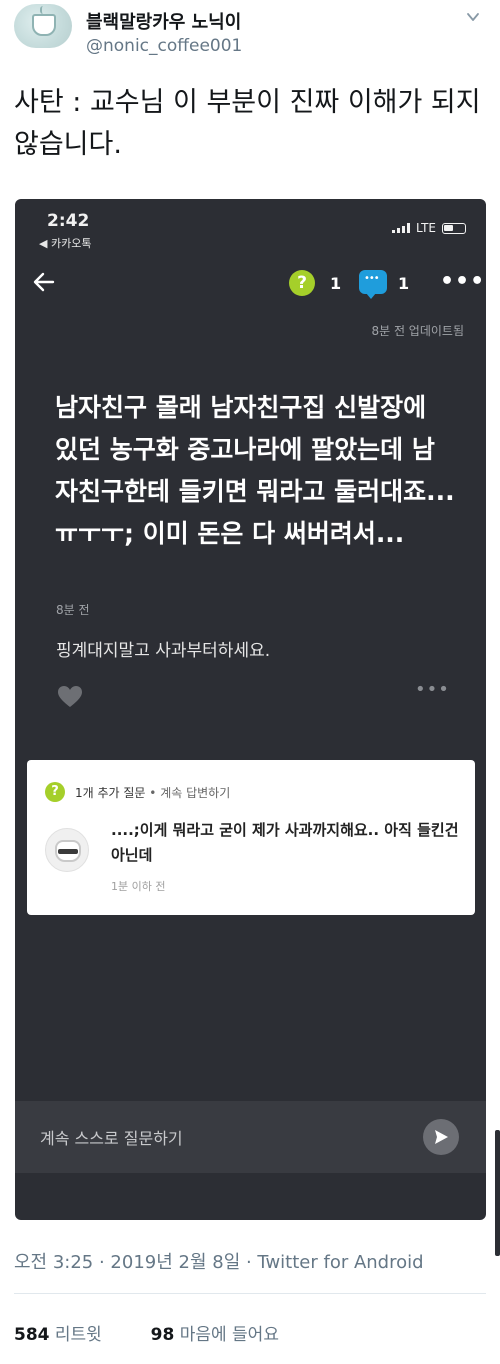 This screenshot has width=500, height=1364. I want to click on display-name: 블랙말랑카우 노닉이, so click(163, 21).